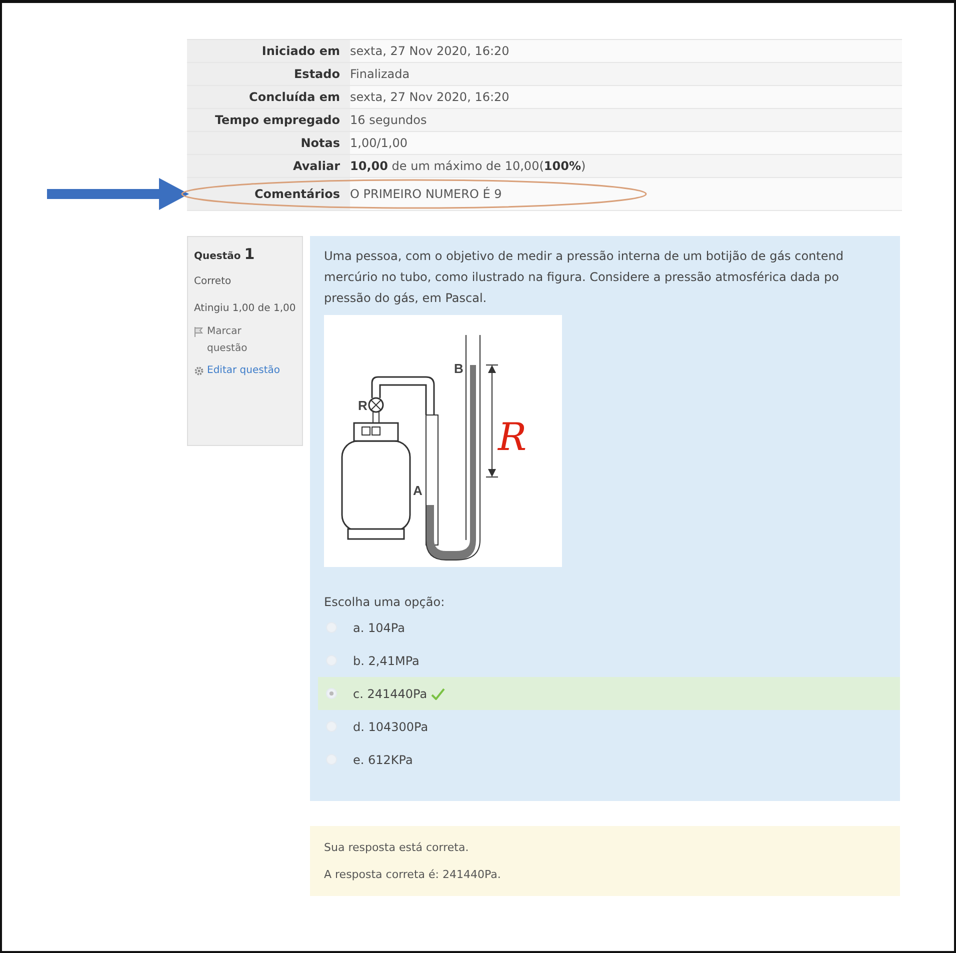 This screenshot has width=956, height=953. What do you see at coordinates (268, 74) in the screenshot?
I see `summary-label: Estado` at bounding box center [268, 74].